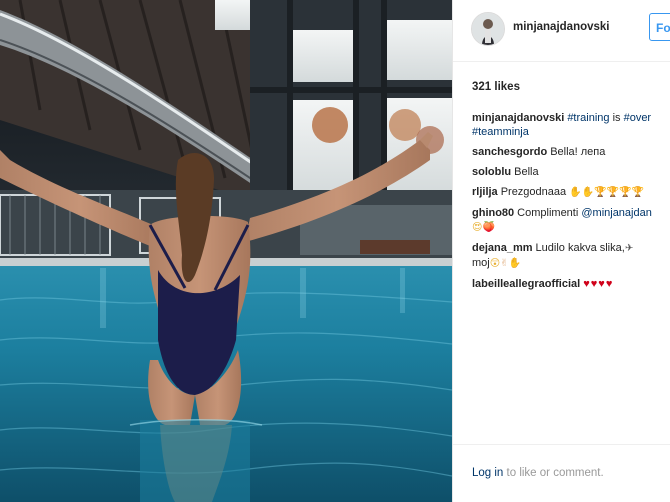 This screenshot has height=502, width=670. What do you see at coordinates (578, 152) in the screenshot?
I see `comment-text: Bella! лепа` at bounding box center [578, 152].